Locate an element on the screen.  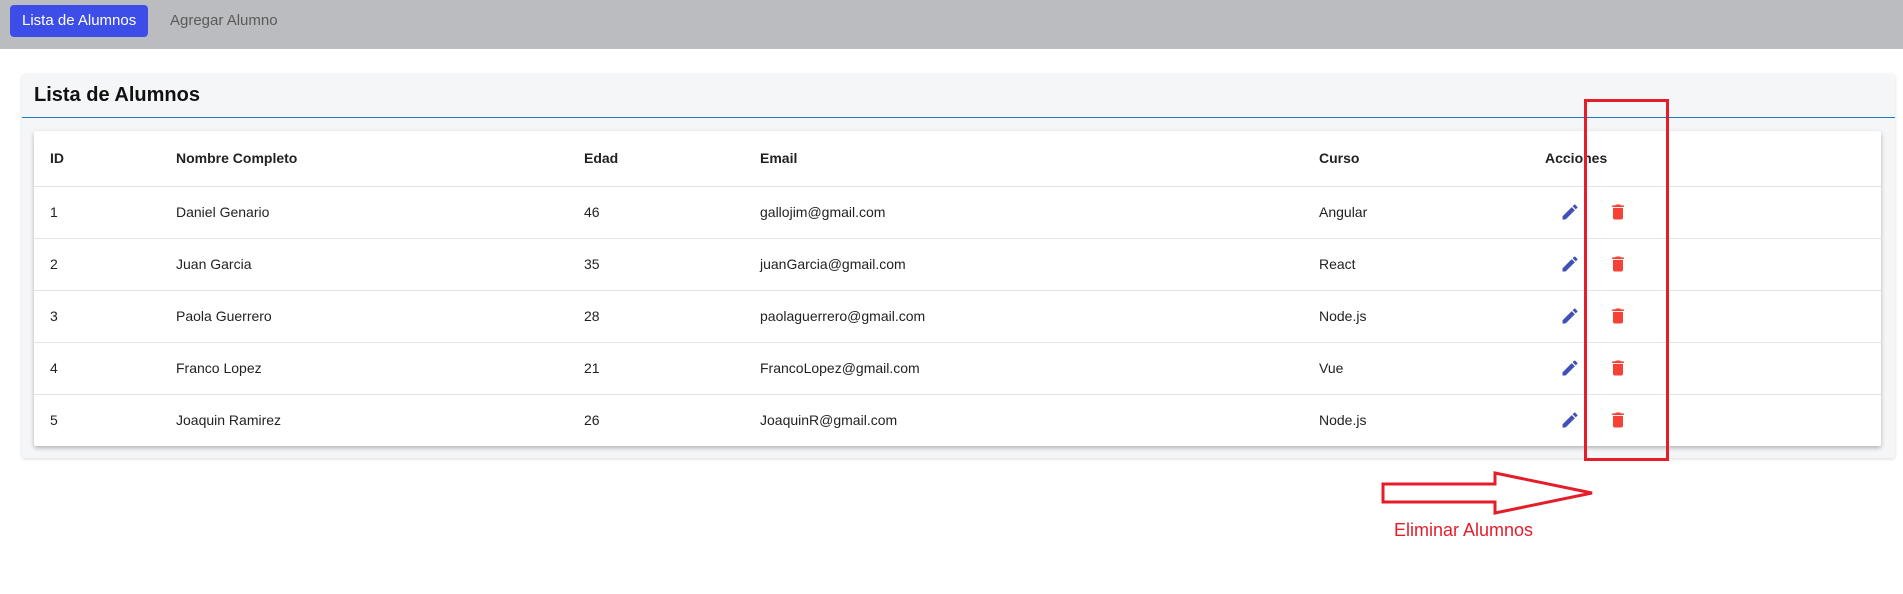
cell-name: Paola Guerrero is located at coordinates (364, 316).